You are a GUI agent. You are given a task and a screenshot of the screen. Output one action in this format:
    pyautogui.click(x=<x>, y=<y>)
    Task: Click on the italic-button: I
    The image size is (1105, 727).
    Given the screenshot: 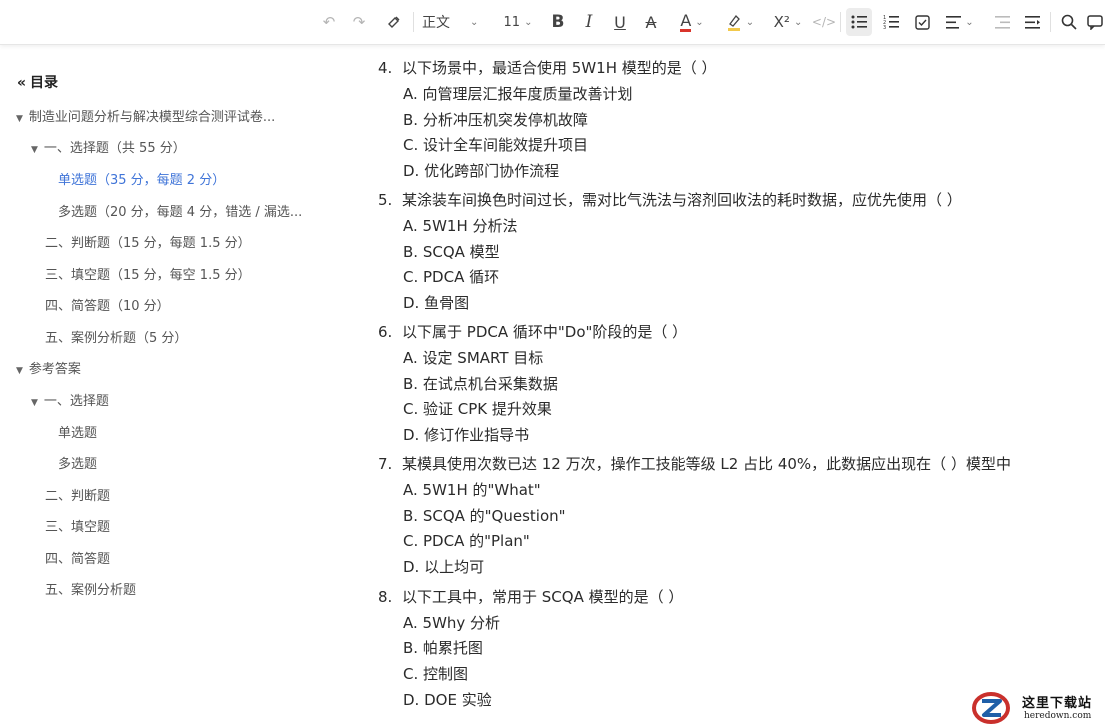 What is the action you would take?
    pyautogui.click(x=589, y=22)
    